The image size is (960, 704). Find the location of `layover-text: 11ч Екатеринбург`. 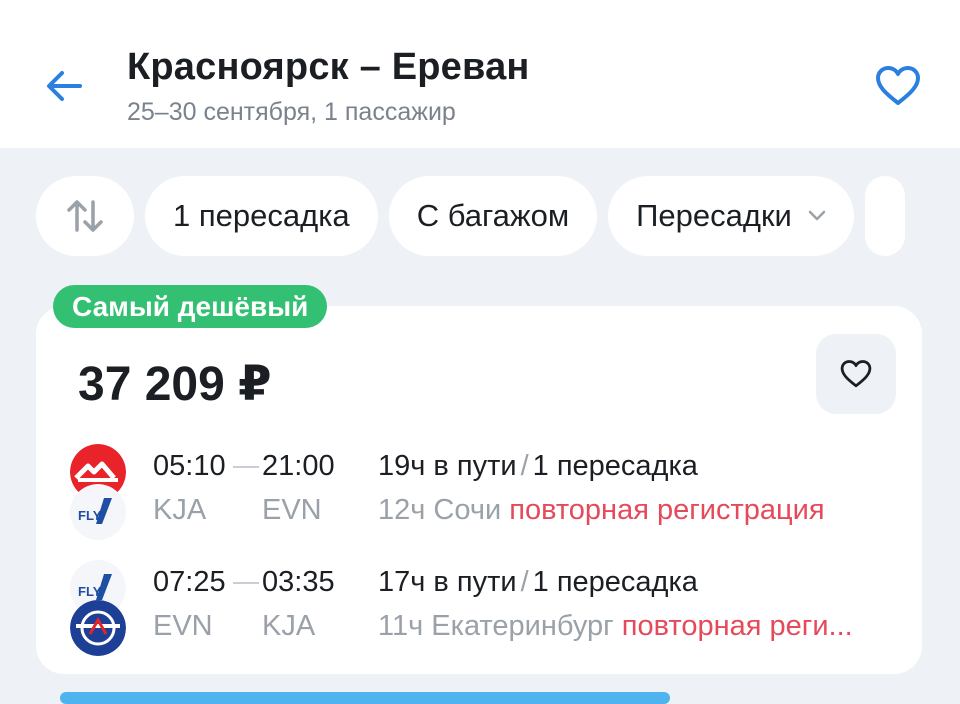

layover-text: 11ч Екатеринбург is located at coordinates (496, 626).